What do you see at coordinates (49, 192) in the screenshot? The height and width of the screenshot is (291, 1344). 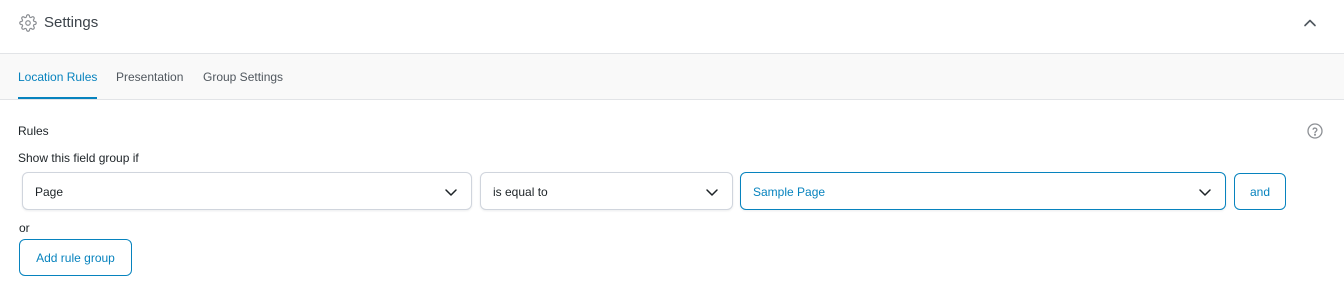 I see `rule-param-value: Page` at bounding box center [49, 192].